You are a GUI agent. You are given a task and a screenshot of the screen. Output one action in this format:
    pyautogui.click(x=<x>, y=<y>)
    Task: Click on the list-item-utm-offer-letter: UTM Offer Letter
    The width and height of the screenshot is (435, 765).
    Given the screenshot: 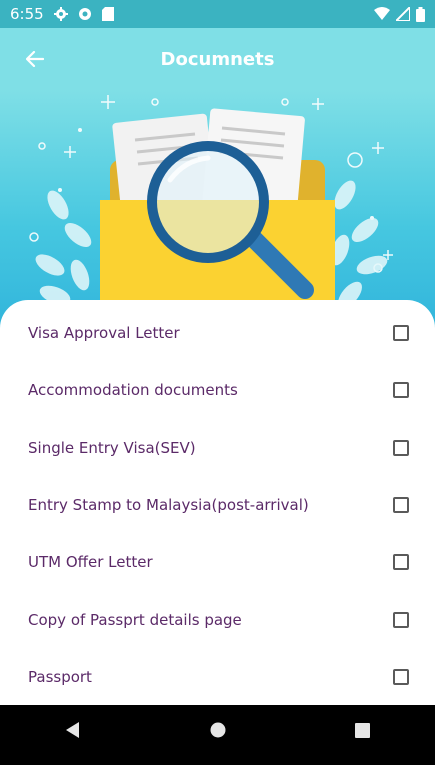 What is the action you would take?
    pyautogui.click(x=217, y=562)
    